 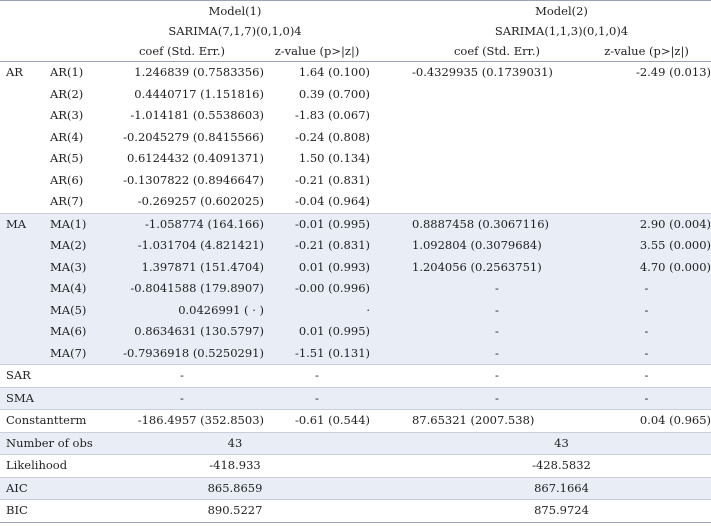 What do you see at coordinates (74, 246) in the screenshot?
I see `term-label: MA(2)` at bounding box center [74, 246].